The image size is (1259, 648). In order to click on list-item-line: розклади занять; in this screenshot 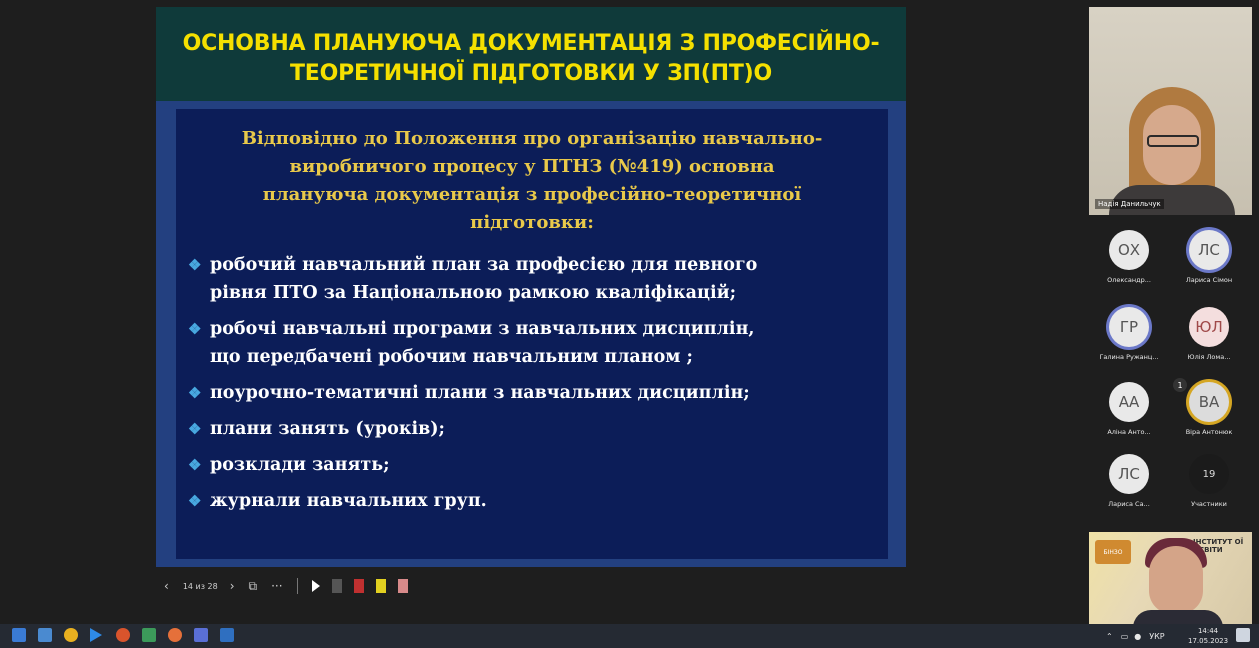, I will do `click(300, 465)`.